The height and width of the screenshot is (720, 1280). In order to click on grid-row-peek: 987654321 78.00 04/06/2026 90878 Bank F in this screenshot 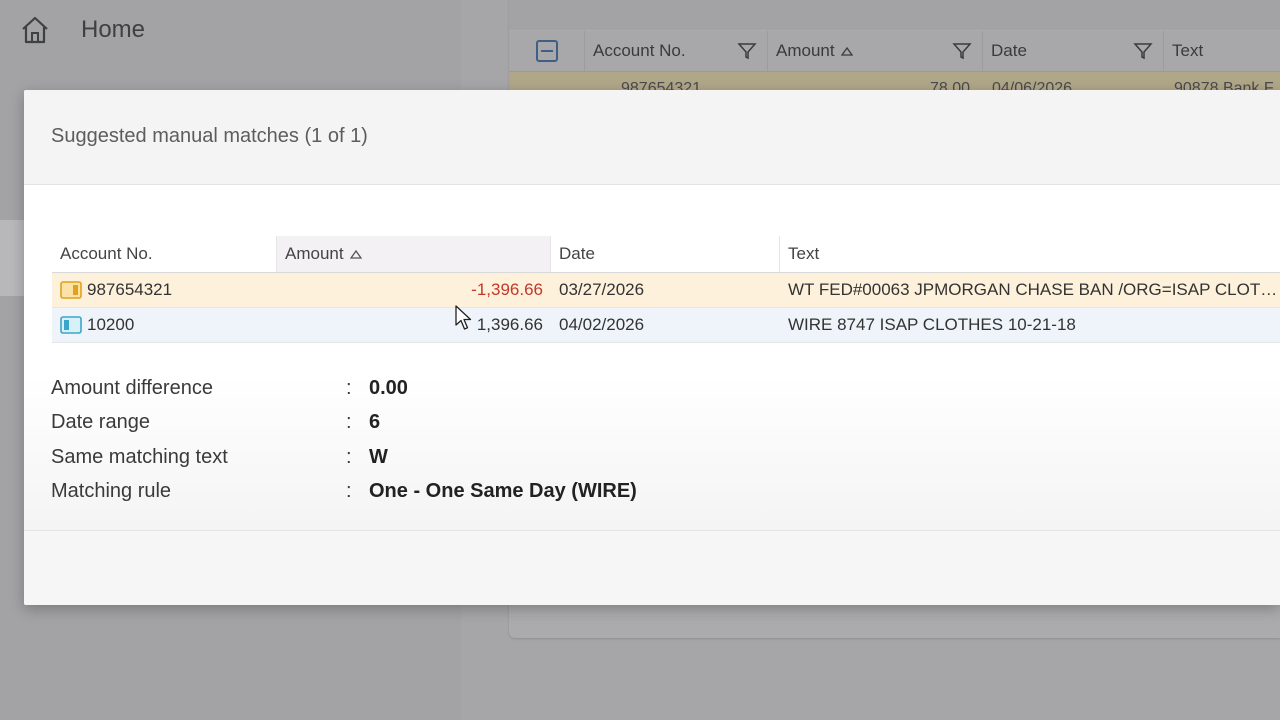, I will do `click(894, 82)`.